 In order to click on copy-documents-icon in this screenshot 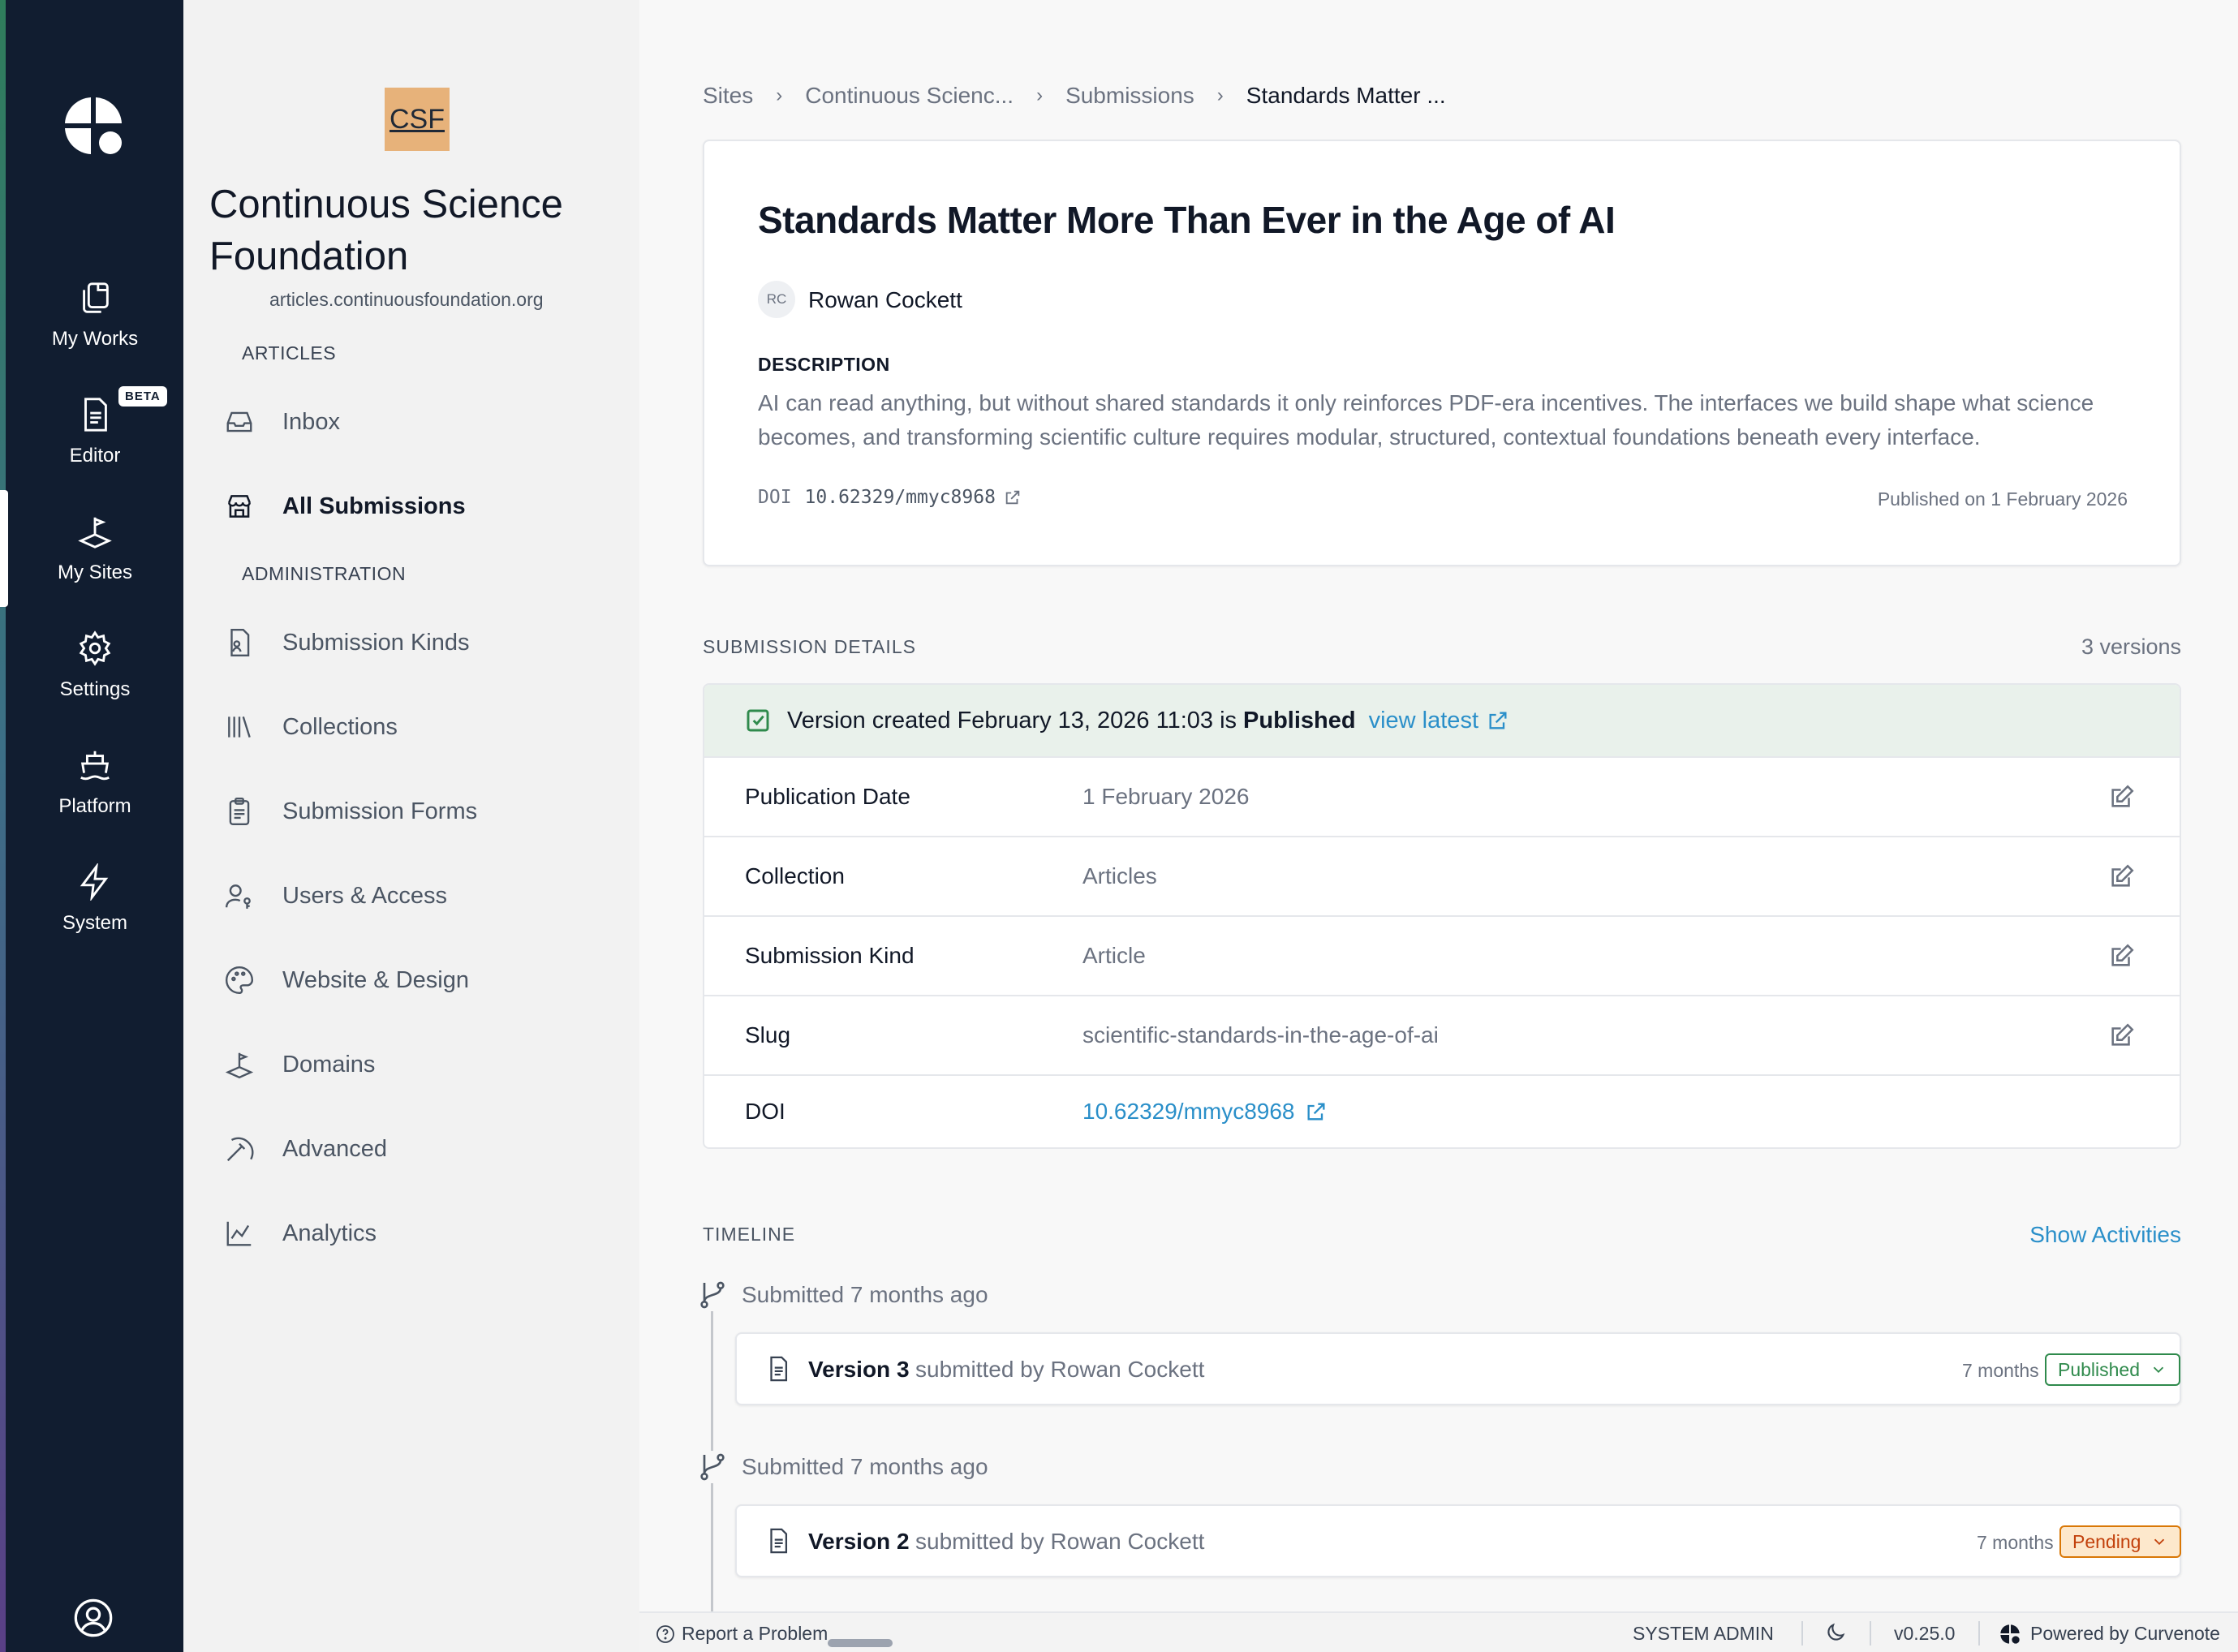, I will do `click(96, 297)`.